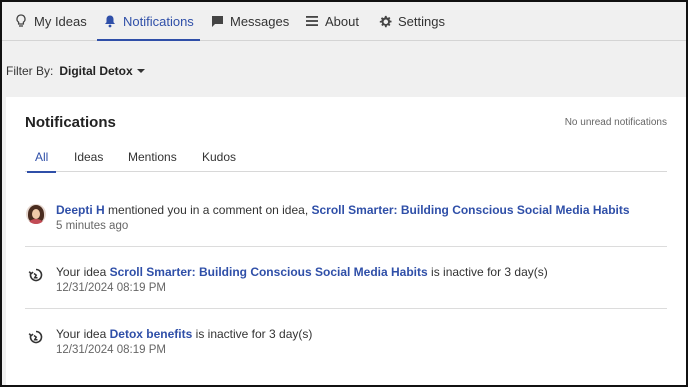 The image size is (688, 387). I want to click on nav-about: About, so click(332, 21).